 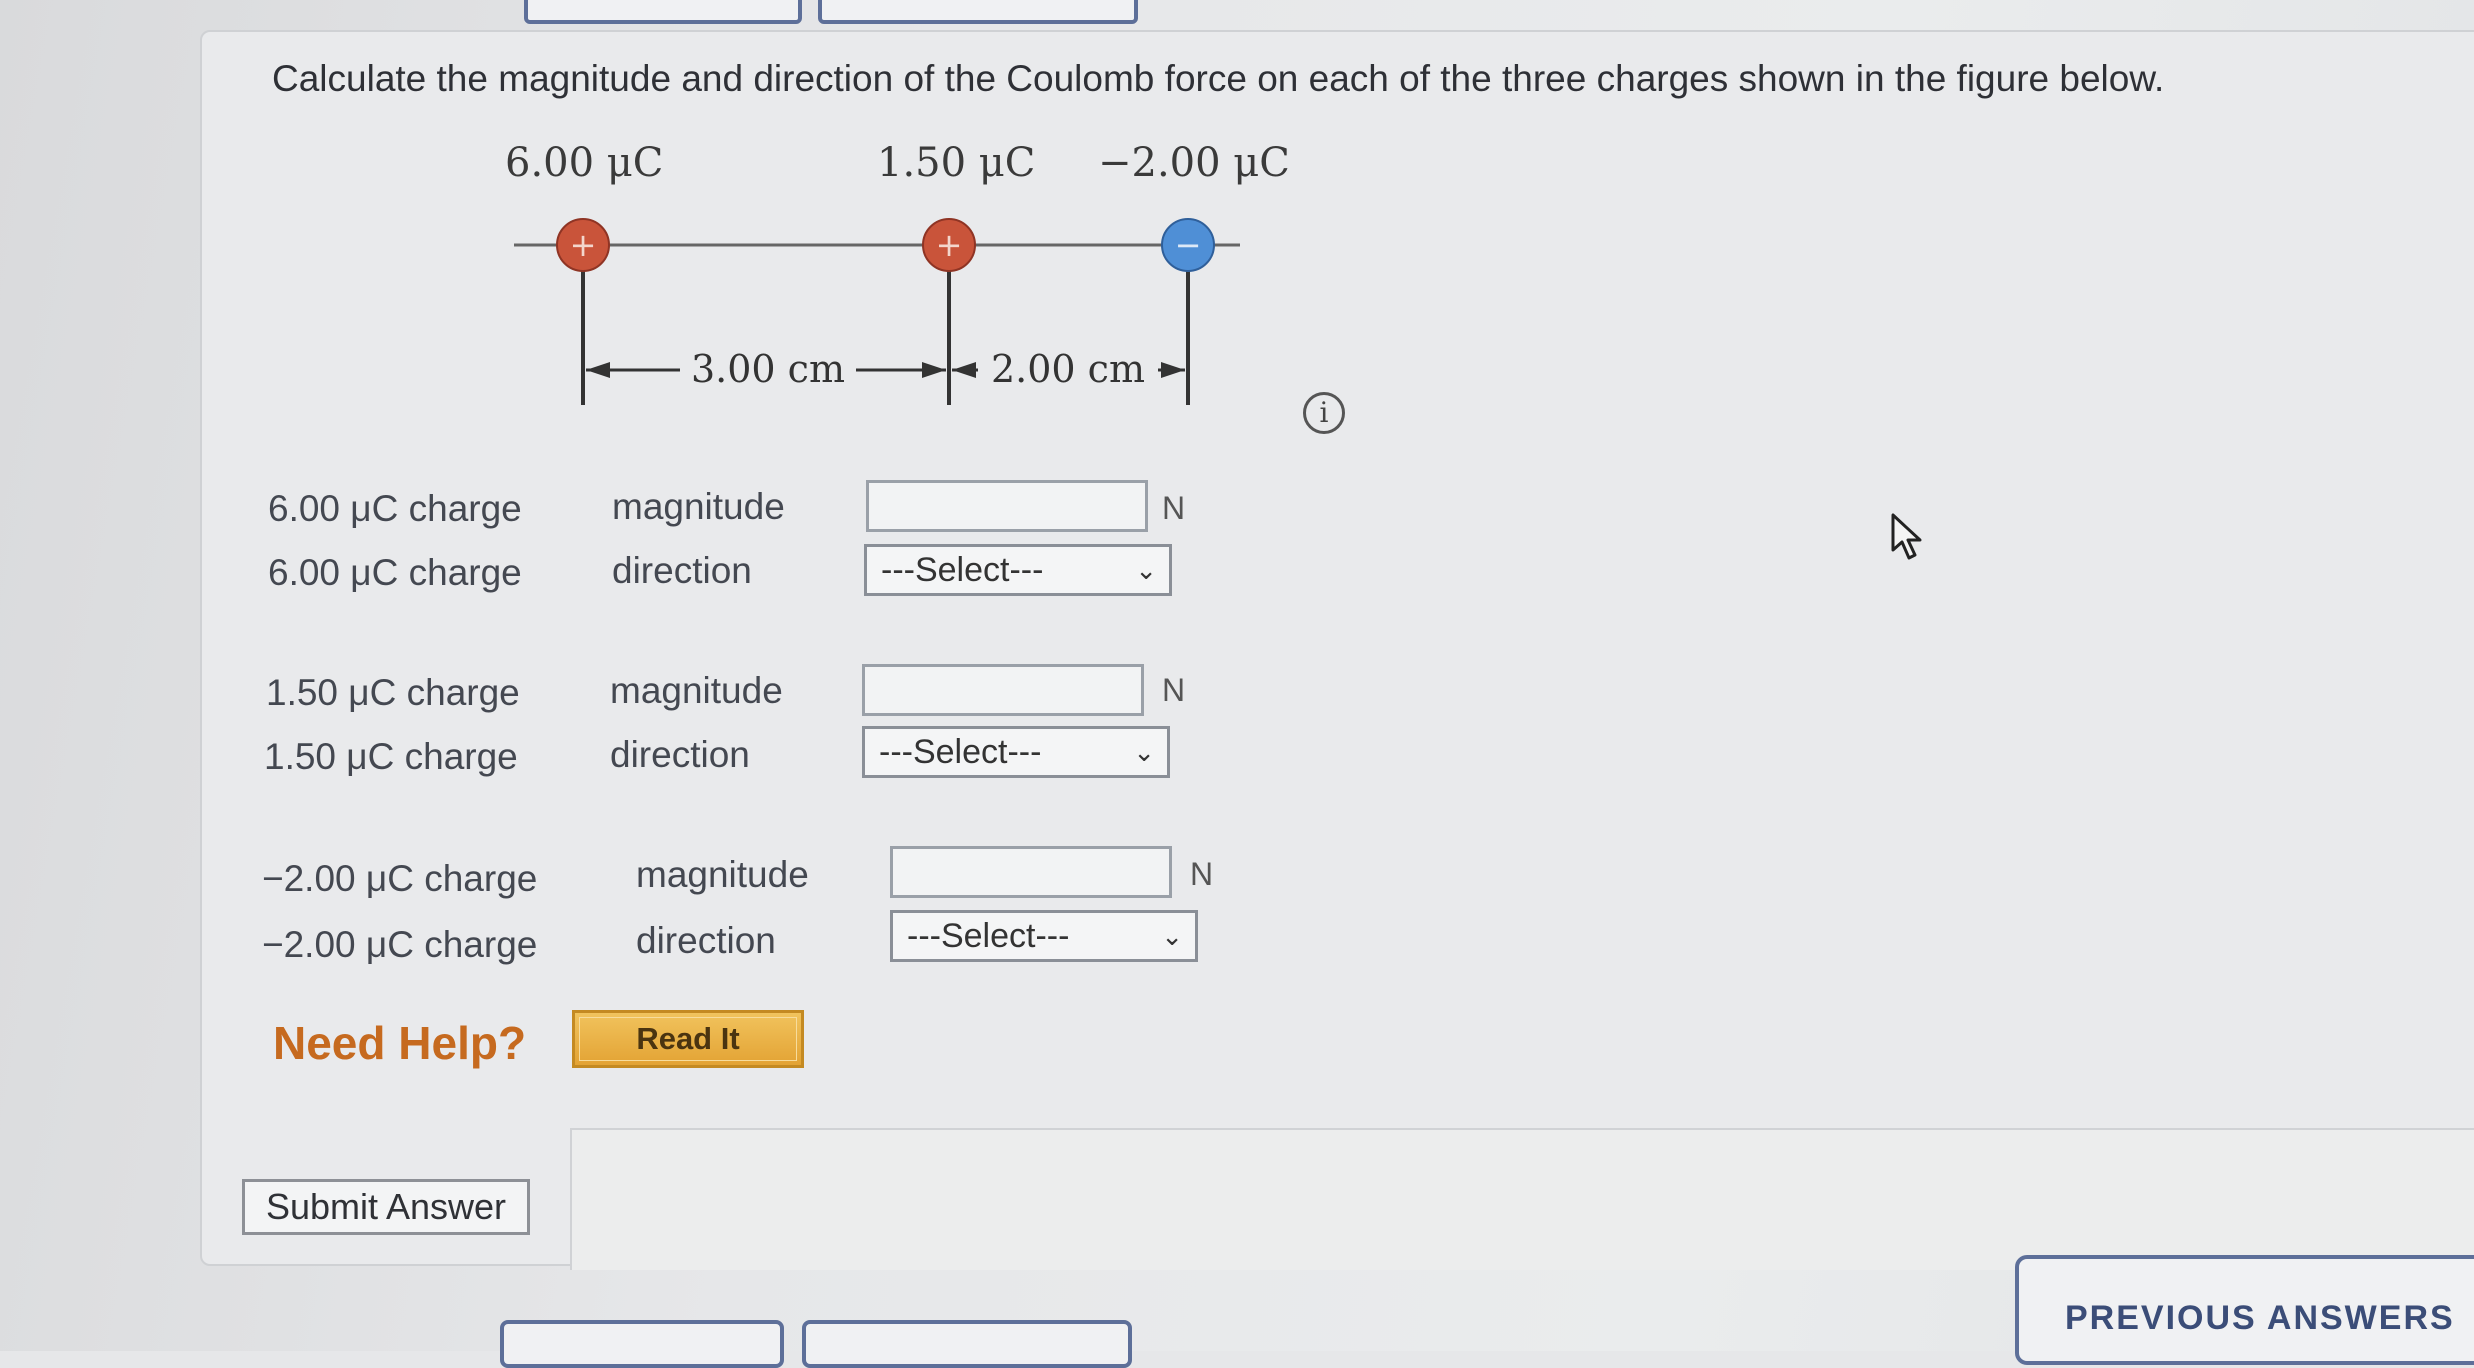 I want to click on row1-direction-charge-label: 6.00 μC charge, so click(x=395, y=572).